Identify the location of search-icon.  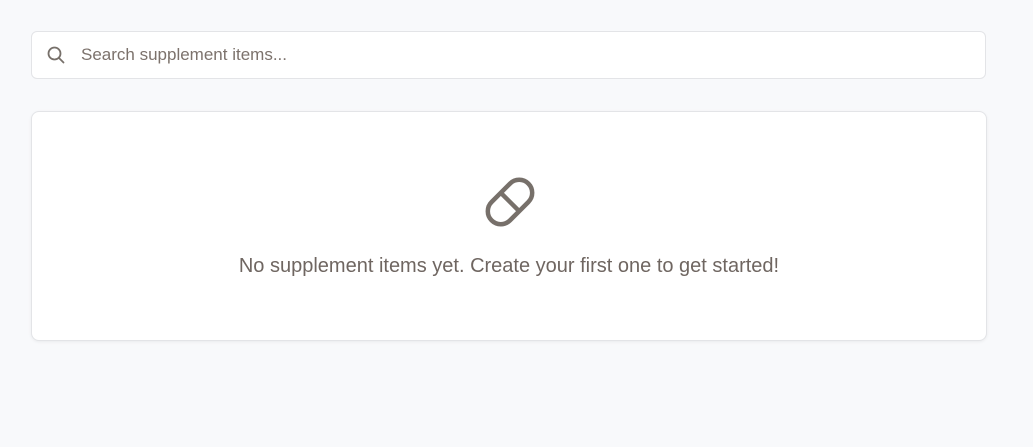
(56, 55).